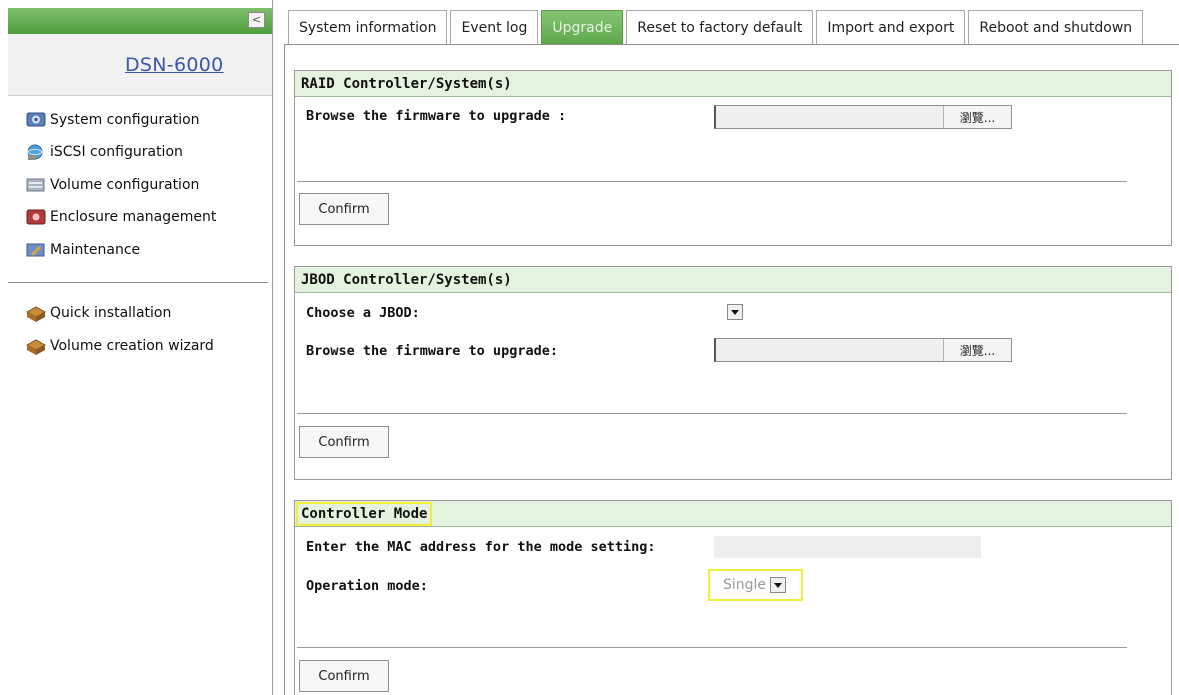 The image size is (1179, 695). What do you see at coordinates (367, 586) in the screenshot?
I see `operation-mode-label: Operation mode:` at bounding box center [367, 586].